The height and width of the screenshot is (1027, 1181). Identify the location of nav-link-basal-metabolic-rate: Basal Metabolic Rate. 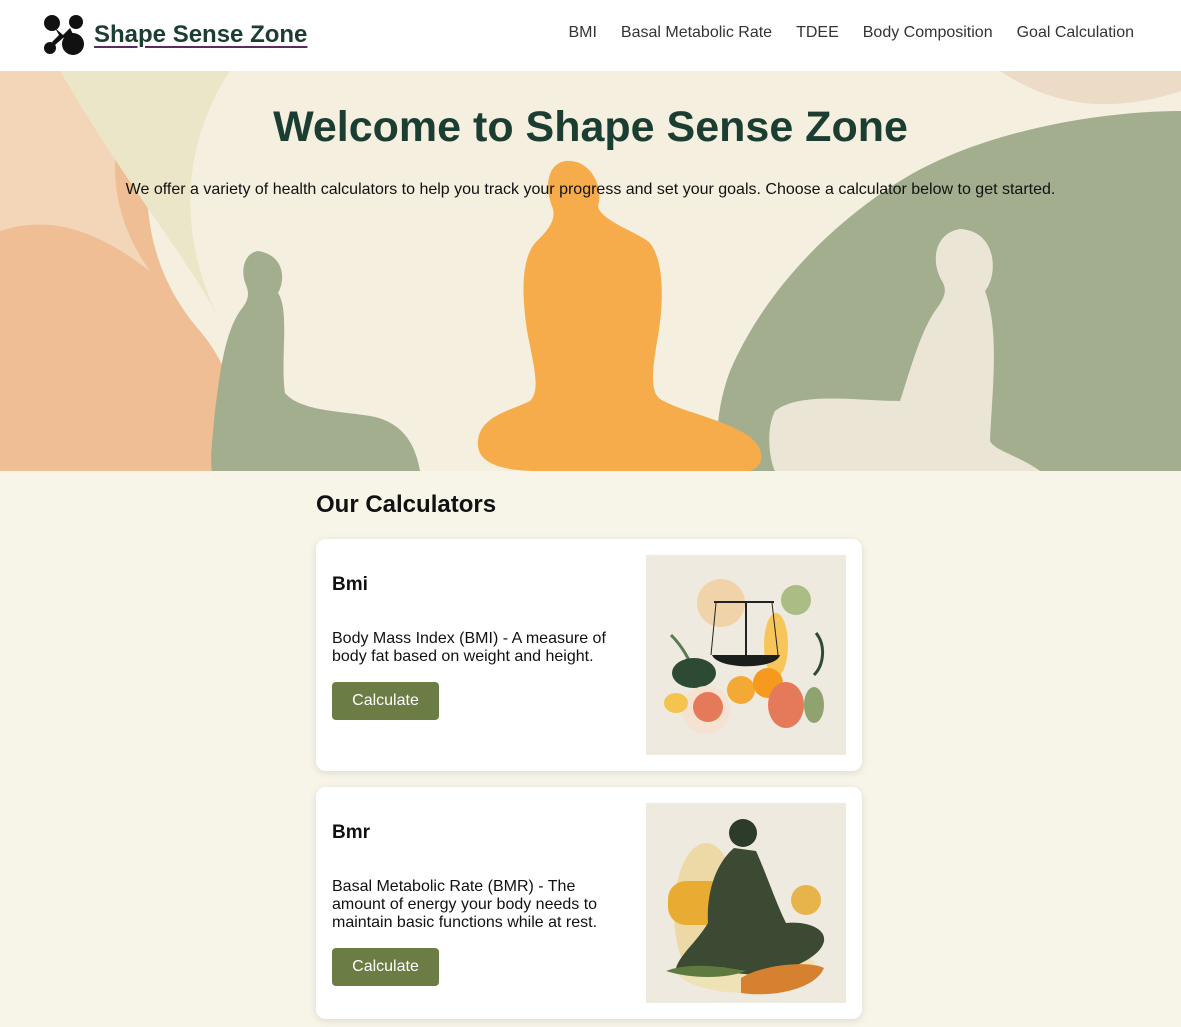
(696, 33).